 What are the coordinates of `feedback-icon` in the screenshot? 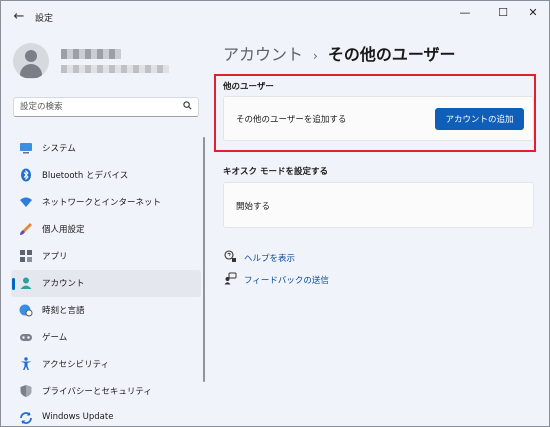 It's located at (230, 278).